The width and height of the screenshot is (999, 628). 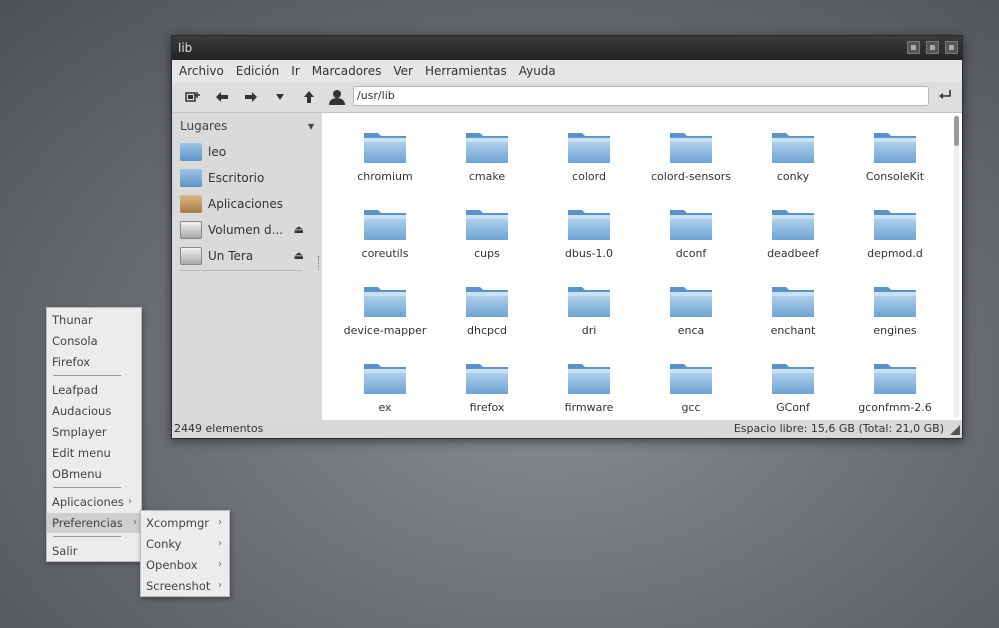 What do you see at coordinates (191, 178) in the screenshot?
I see `desktop-folder-icon` at bounding box center [191, 178].